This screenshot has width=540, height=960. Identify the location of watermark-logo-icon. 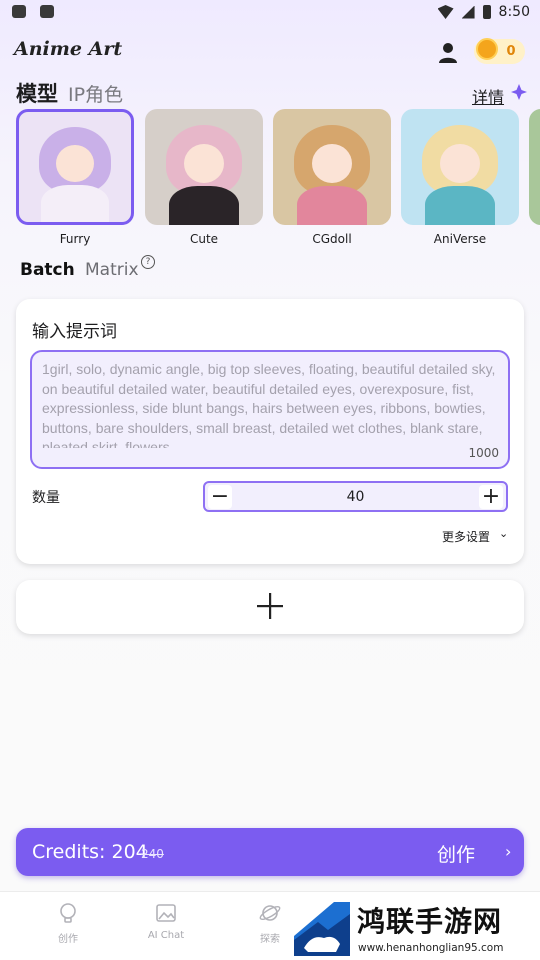
(322, 929).